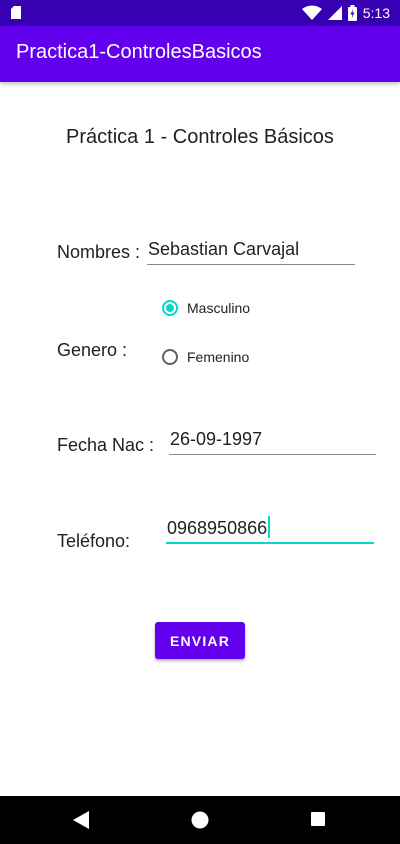 The image size is (400, 844). What do you see at coordinates (139, 52) in the screenshot?
I see `app-title: Practica1-ControlesBasicos` at bounding box center [139, 52].